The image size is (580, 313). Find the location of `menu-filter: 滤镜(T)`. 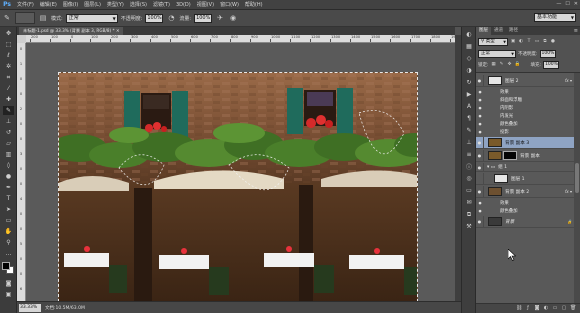

menu-filter: 滤镜(T) is located at coordinates (161, 4).